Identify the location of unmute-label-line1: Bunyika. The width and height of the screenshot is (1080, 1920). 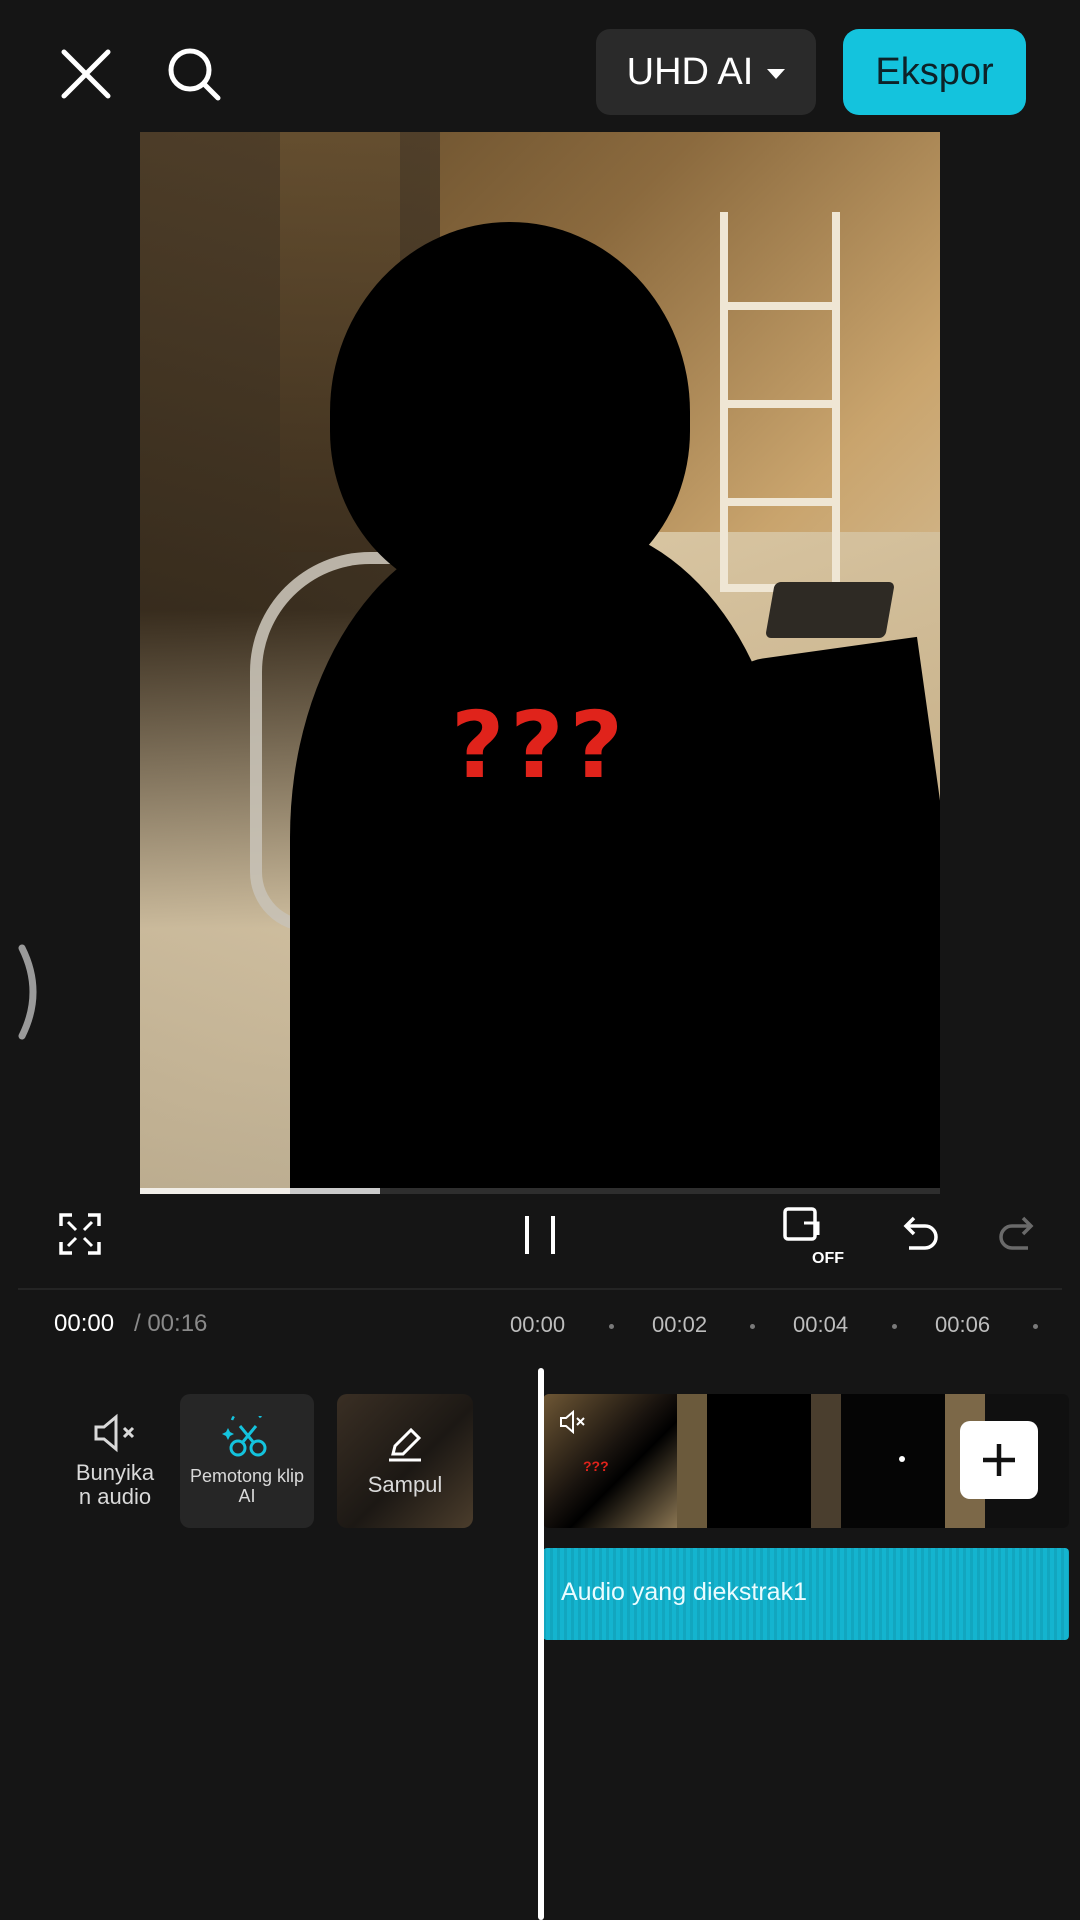
(115, 1472).